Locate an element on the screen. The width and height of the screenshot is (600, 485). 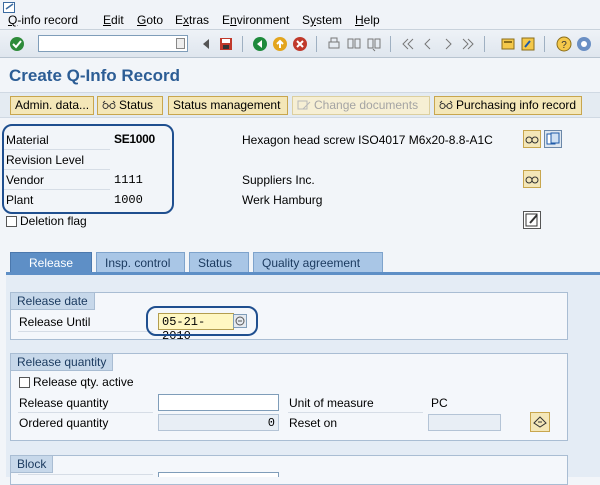
unit-of-measure-value: PC is located at coordinates (439, 403).